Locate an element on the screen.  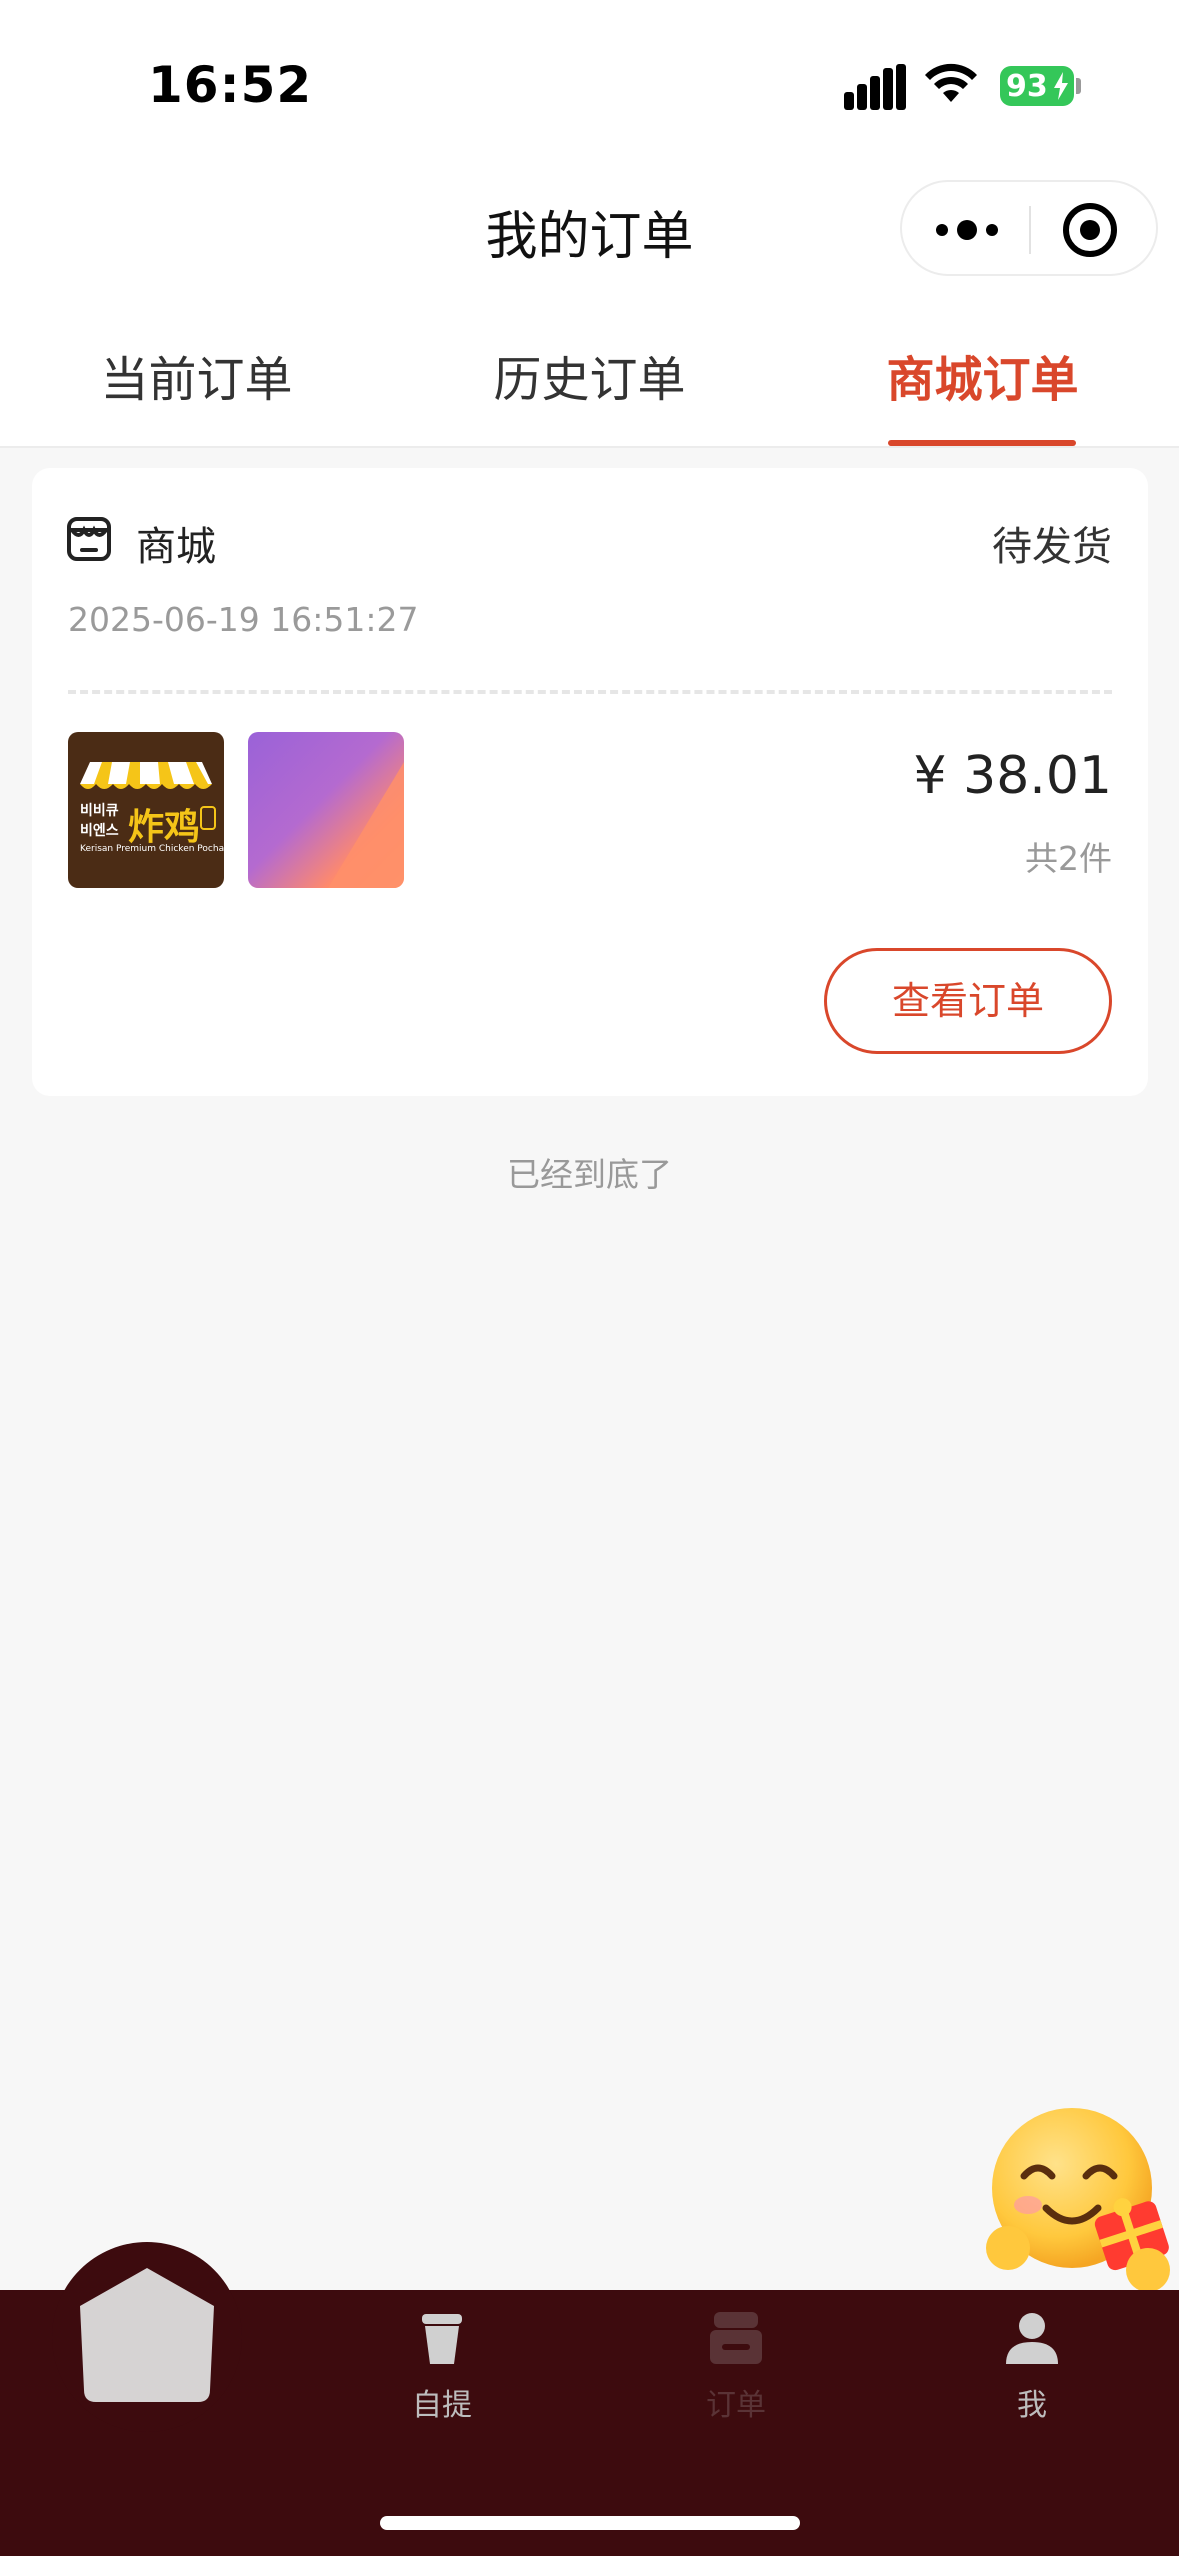
order-tabs: 当前订单 历史订单 商城订单 is located at coordinates (589, 379).